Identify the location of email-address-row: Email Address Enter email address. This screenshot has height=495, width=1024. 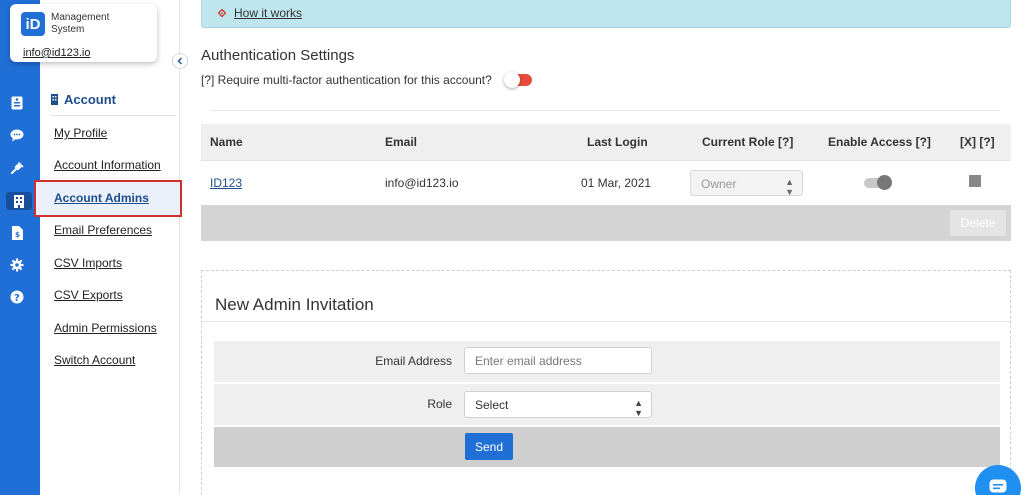
(607, 361).